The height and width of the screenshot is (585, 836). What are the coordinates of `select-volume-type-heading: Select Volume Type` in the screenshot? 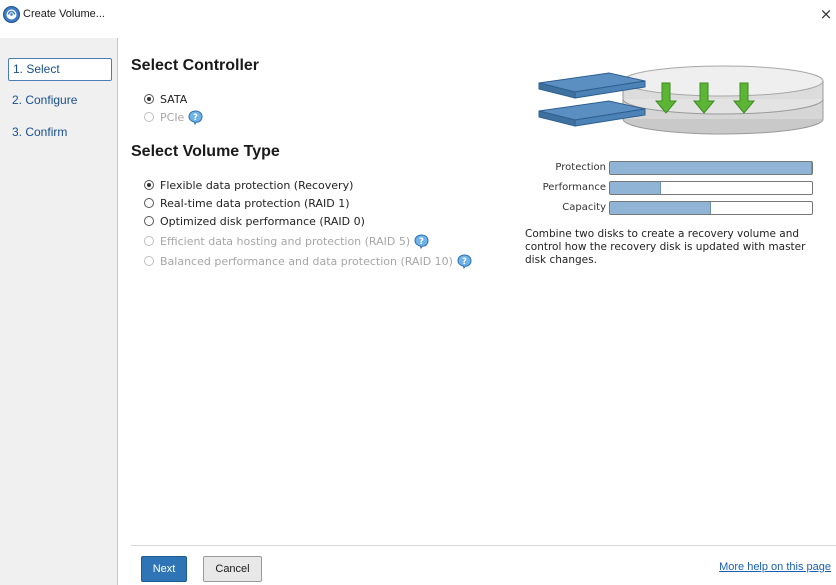 It's located at (205, 151).